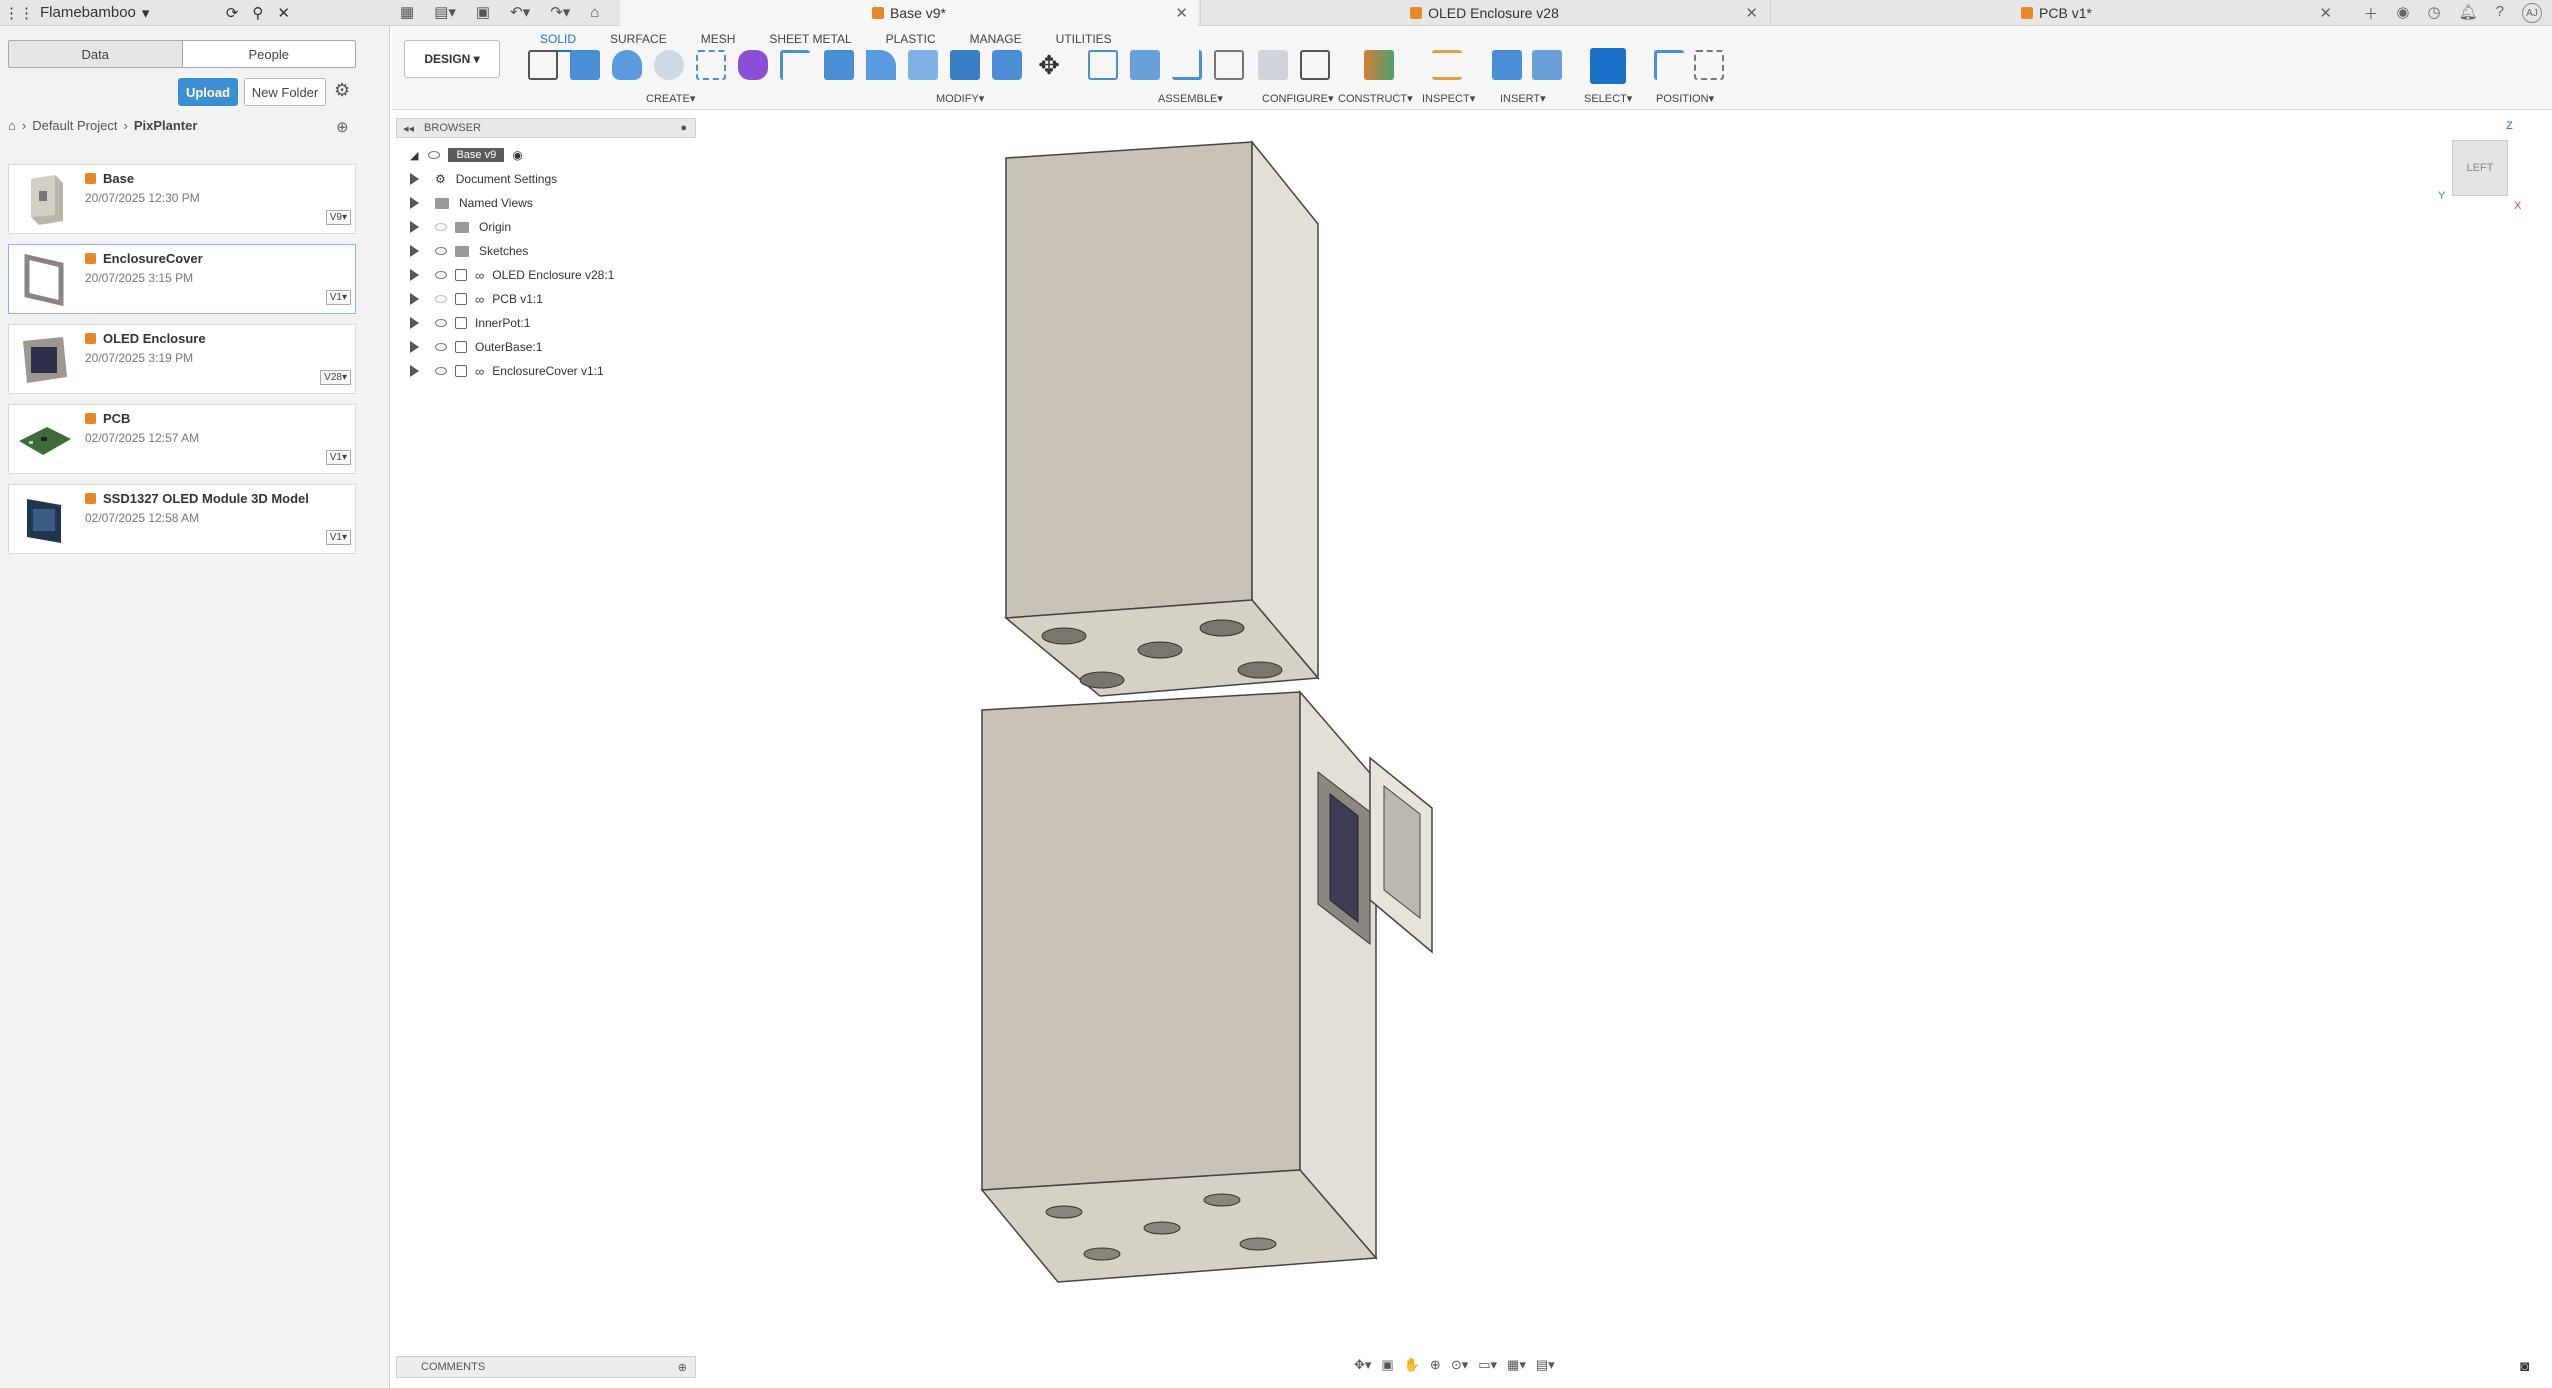 The width and height of the screenshot is (2552, 1388). What do you see at coordinates (923, 65) in the screenshot?
I see `chamfer-icon` at bounding box center [923, 65].